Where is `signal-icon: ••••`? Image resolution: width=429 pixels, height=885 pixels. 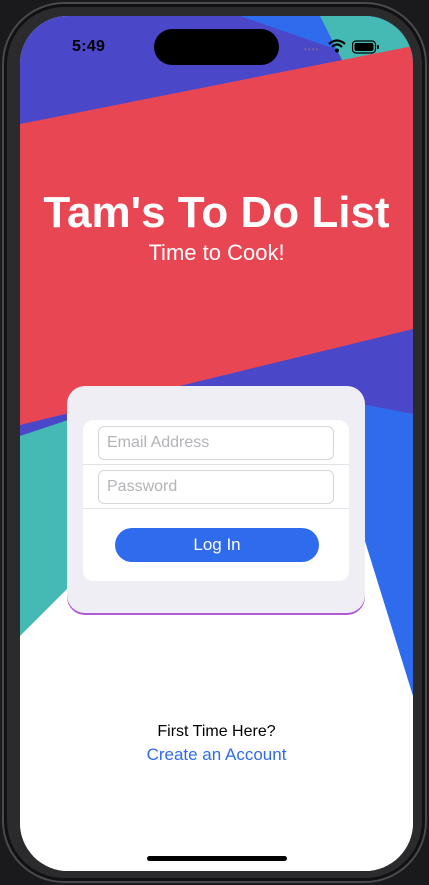 signal-icon: •••• is located at coordinates (312, 49).